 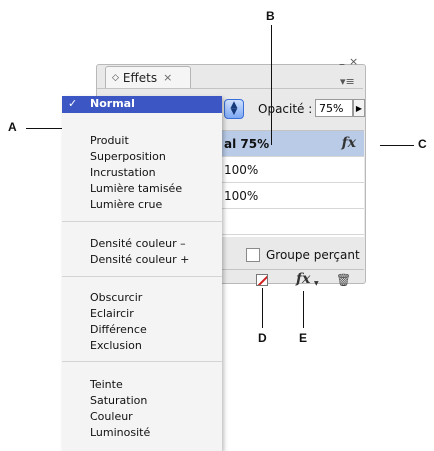 I want to click on tab-close-icon: ×, so click(x=167, y=77).